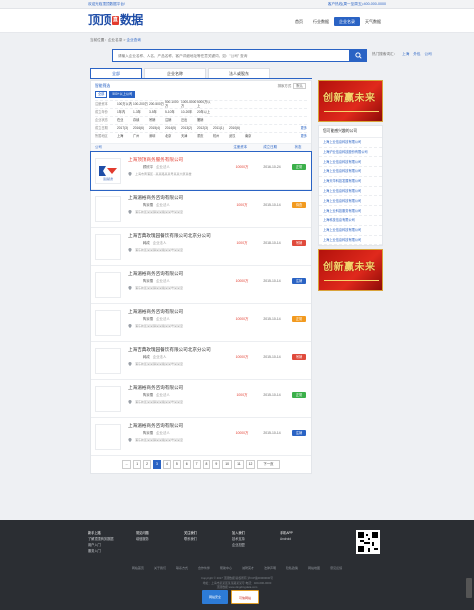 This screenshot has width=474, height=610. I want to click on filter-option: 2016(6), so click(141, 128).